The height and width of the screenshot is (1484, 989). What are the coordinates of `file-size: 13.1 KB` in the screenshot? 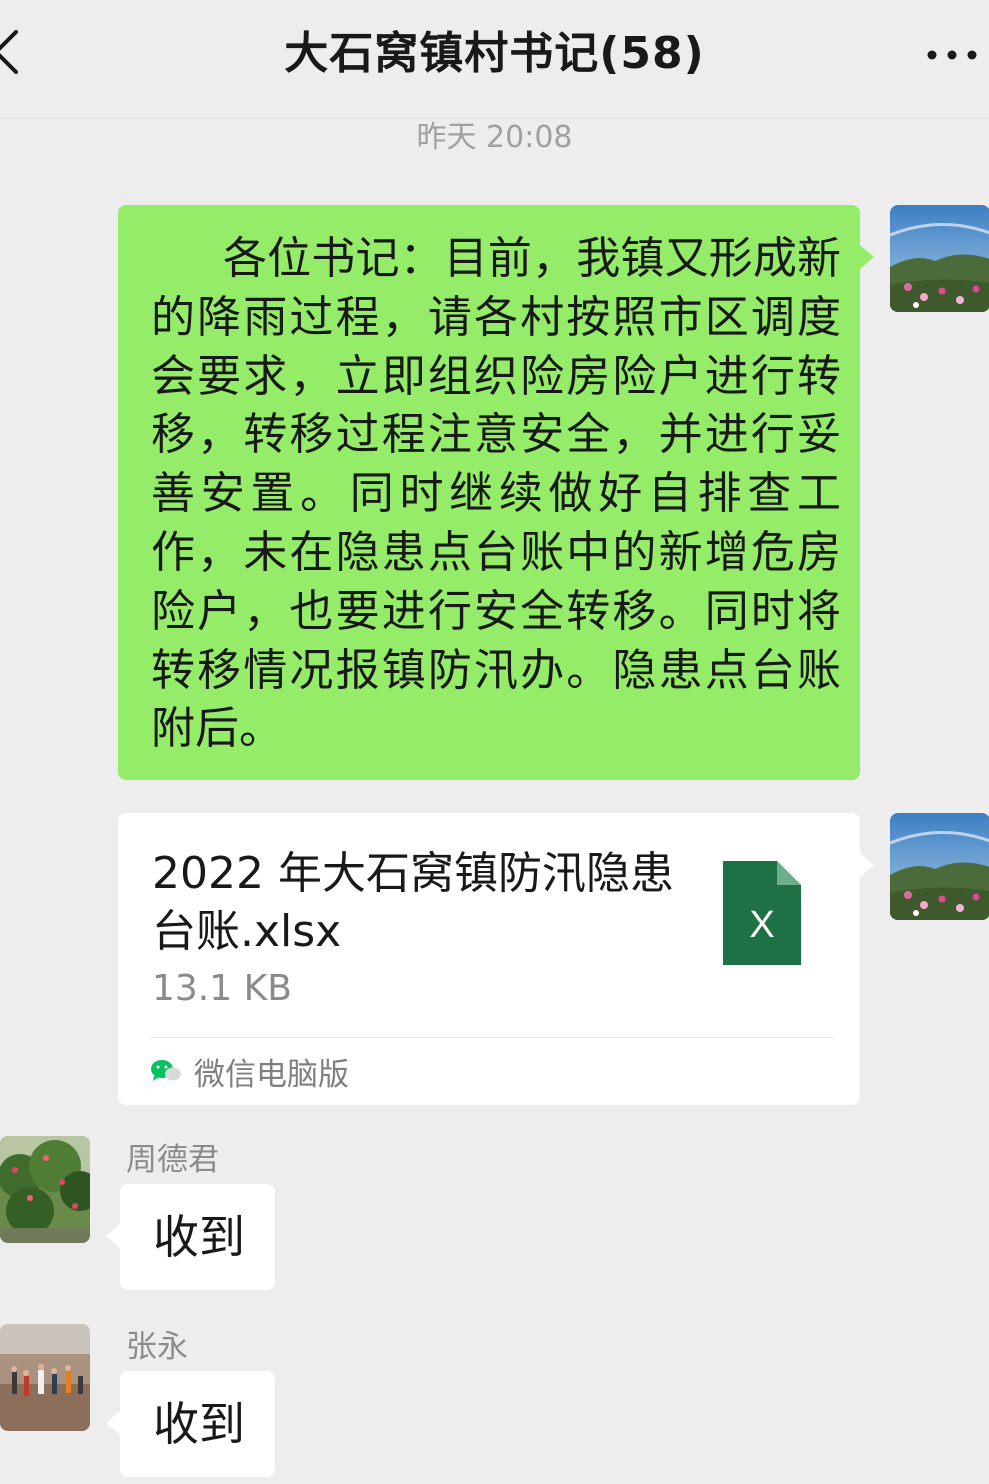 It's located at (222, 988).